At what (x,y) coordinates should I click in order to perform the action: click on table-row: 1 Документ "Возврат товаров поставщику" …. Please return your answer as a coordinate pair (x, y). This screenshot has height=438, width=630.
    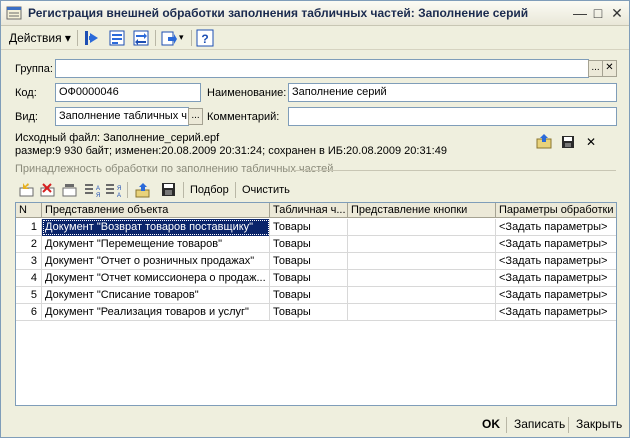
    Looking at the image, I should click on (316, 227).